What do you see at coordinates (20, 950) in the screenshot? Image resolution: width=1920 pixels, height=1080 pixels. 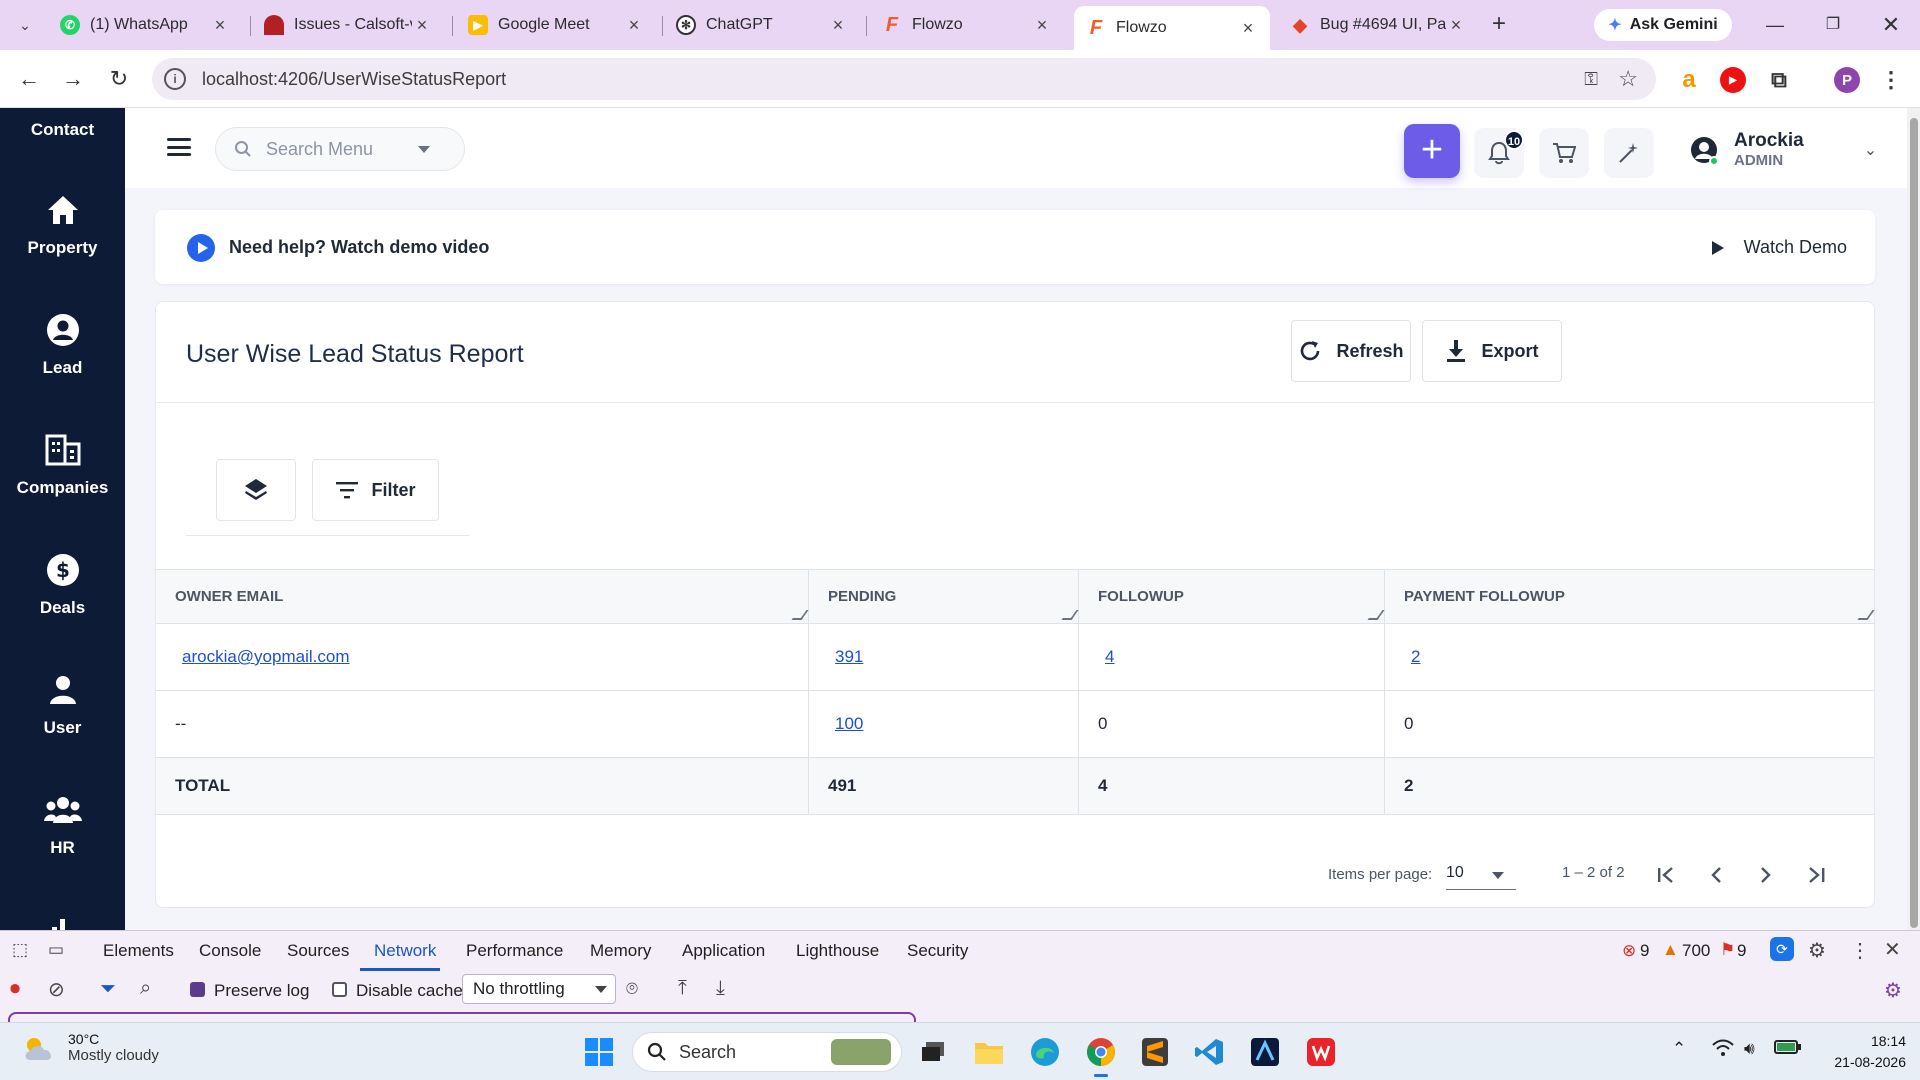 I see `inspect-element-icon: ⬚` at bounding box center [20, 950].